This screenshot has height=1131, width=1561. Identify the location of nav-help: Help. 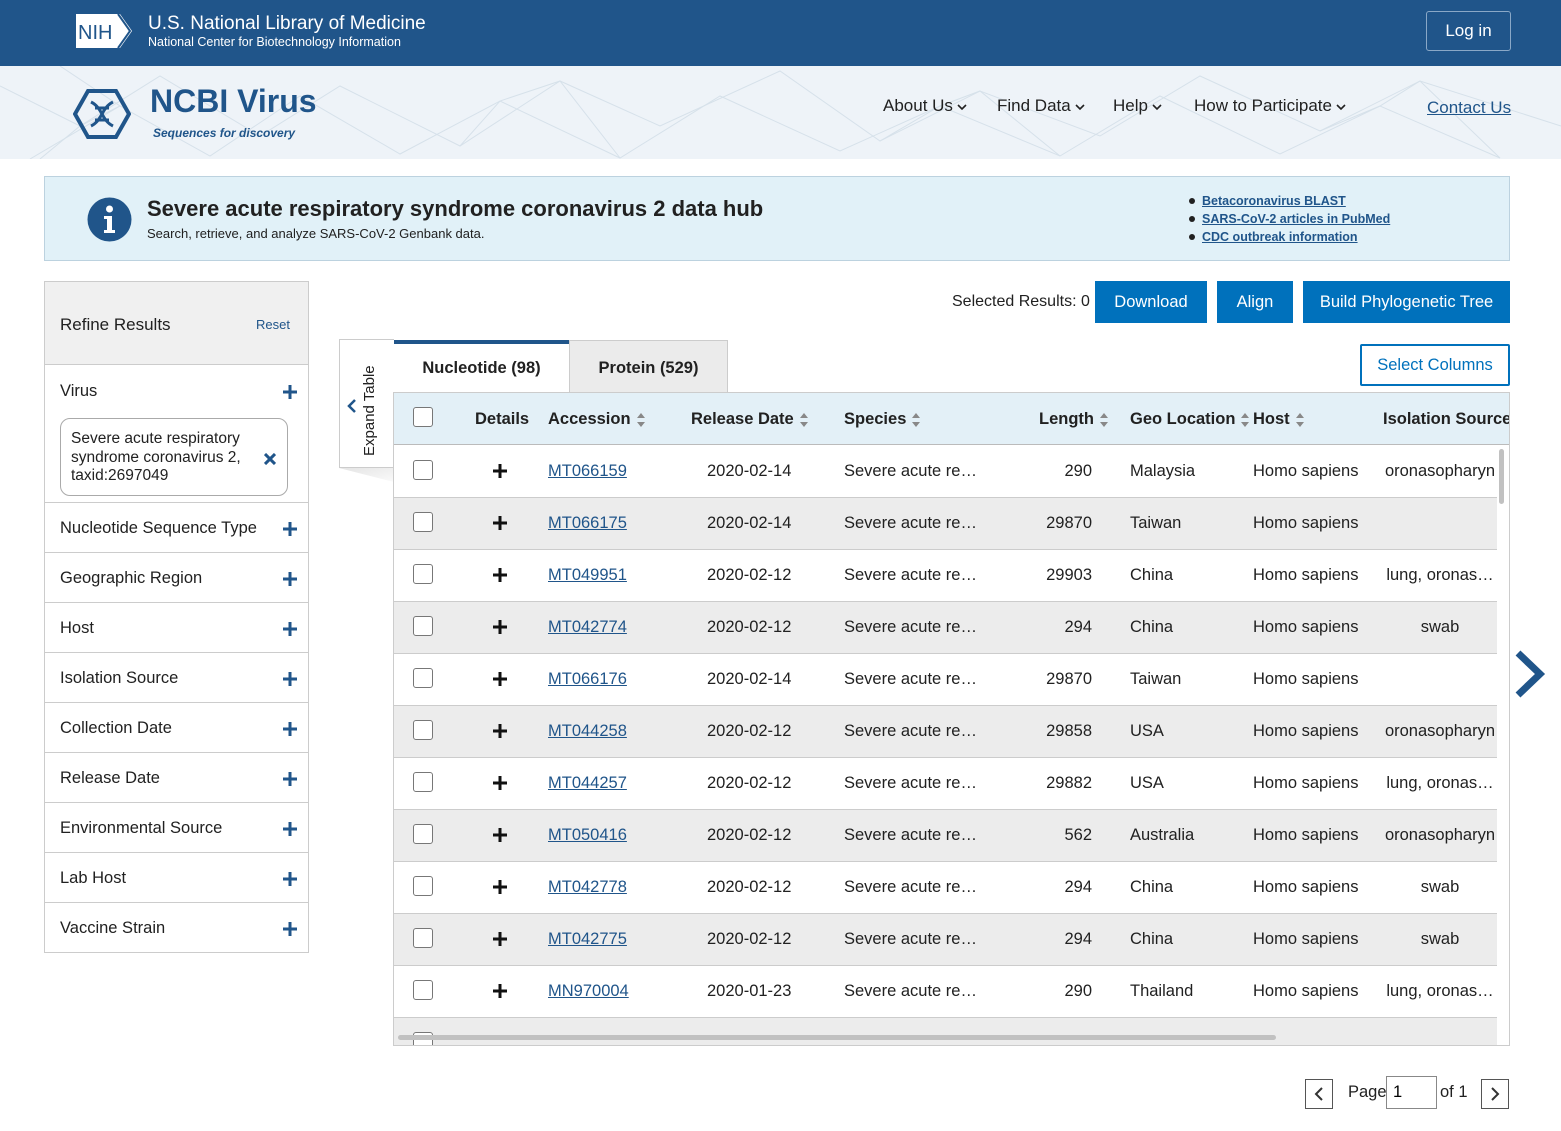
(1137, 106).